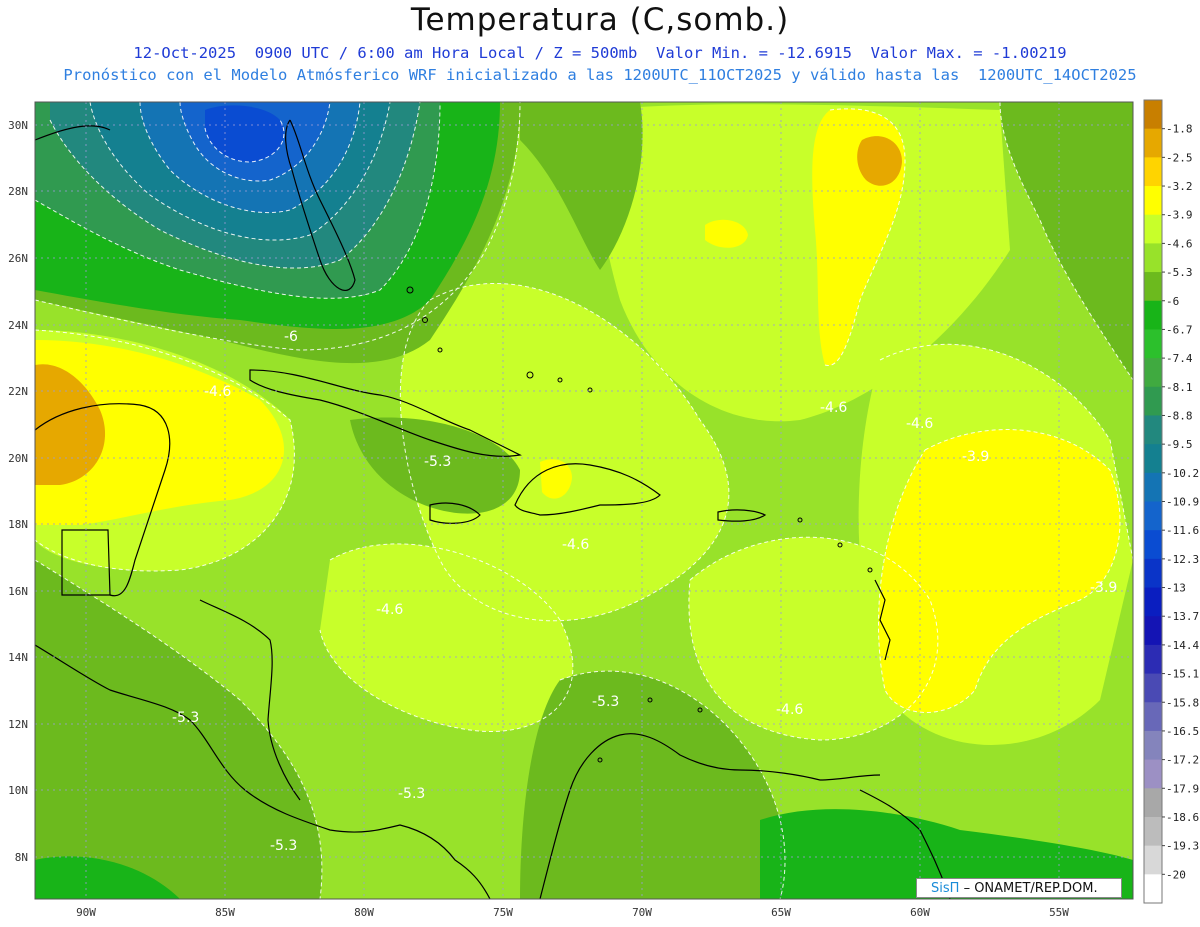  I want to click on lat-tick: 8N, so click(21, 857).